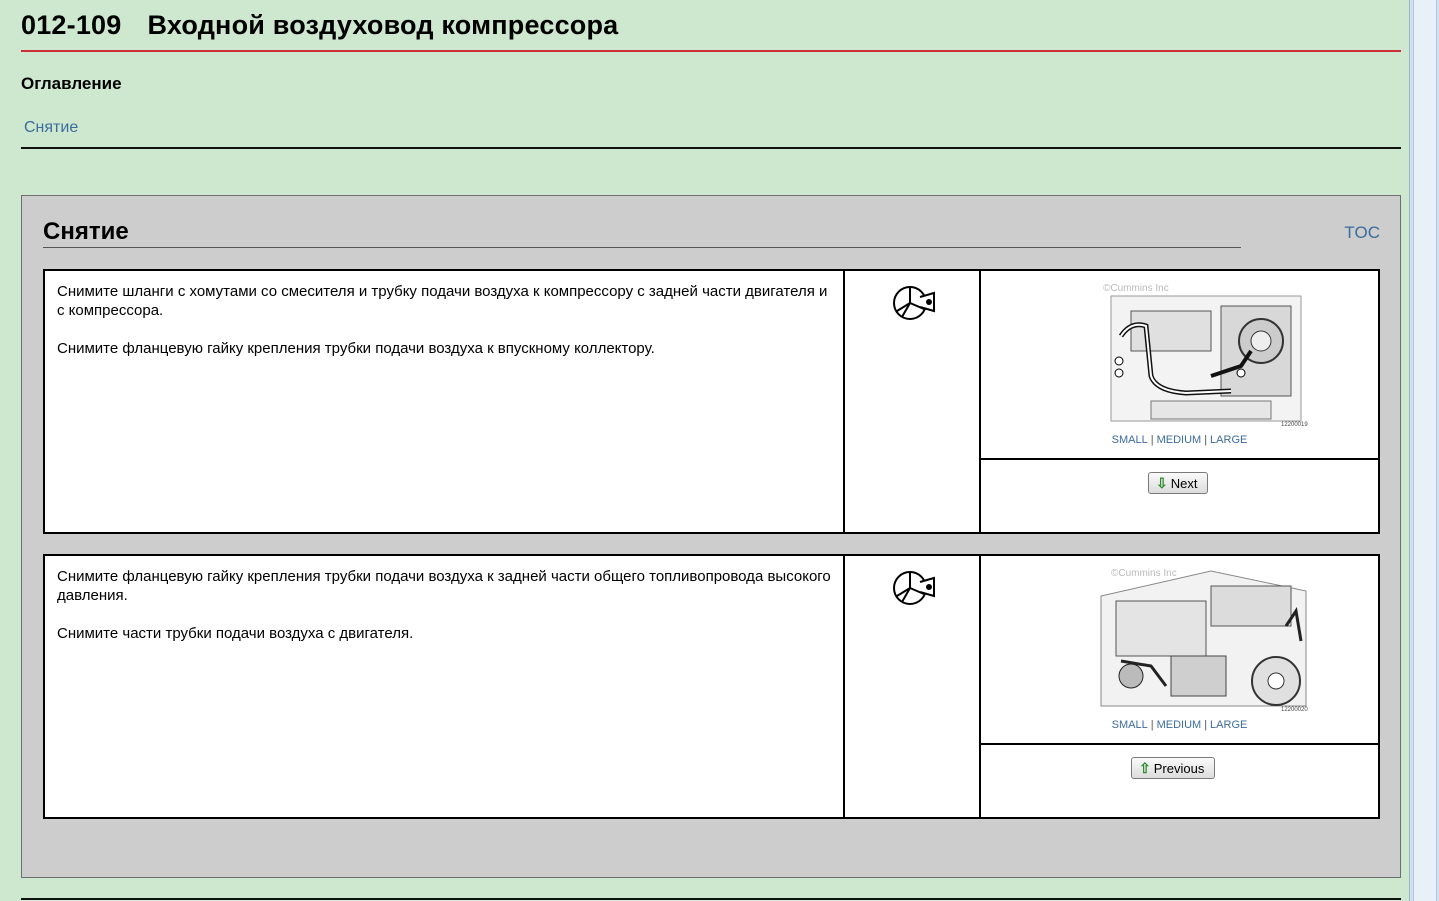 The width and height of the screenshot is (1439, 901). I want to click on arrow-down-icon: ⇩, so click(1162, 483).